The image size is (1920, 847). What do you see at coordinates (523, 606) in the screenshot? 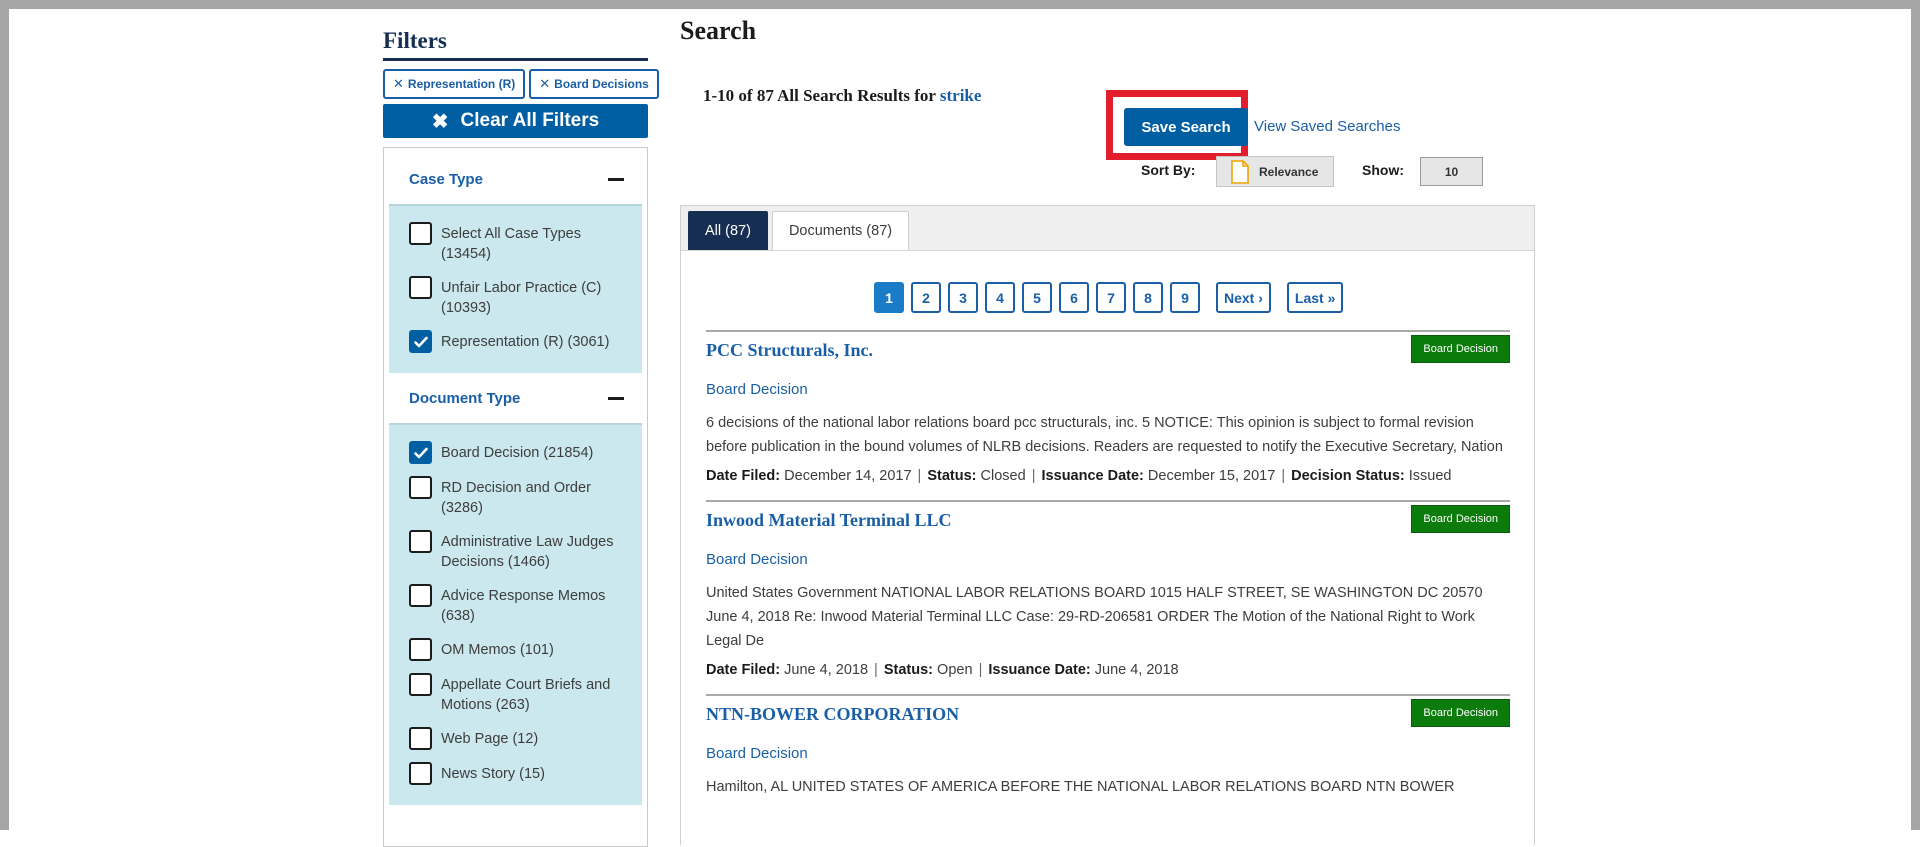
I see `facet-label: Advice Response Memos (638)` at bounding box center [523, 606].